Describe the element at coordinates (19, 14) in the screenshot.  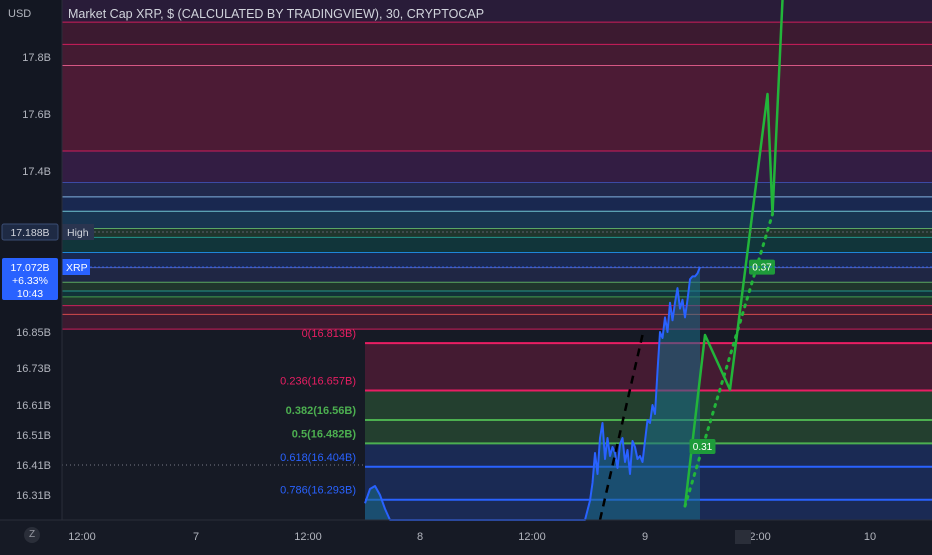
I see `currency-label: USD` at that location.